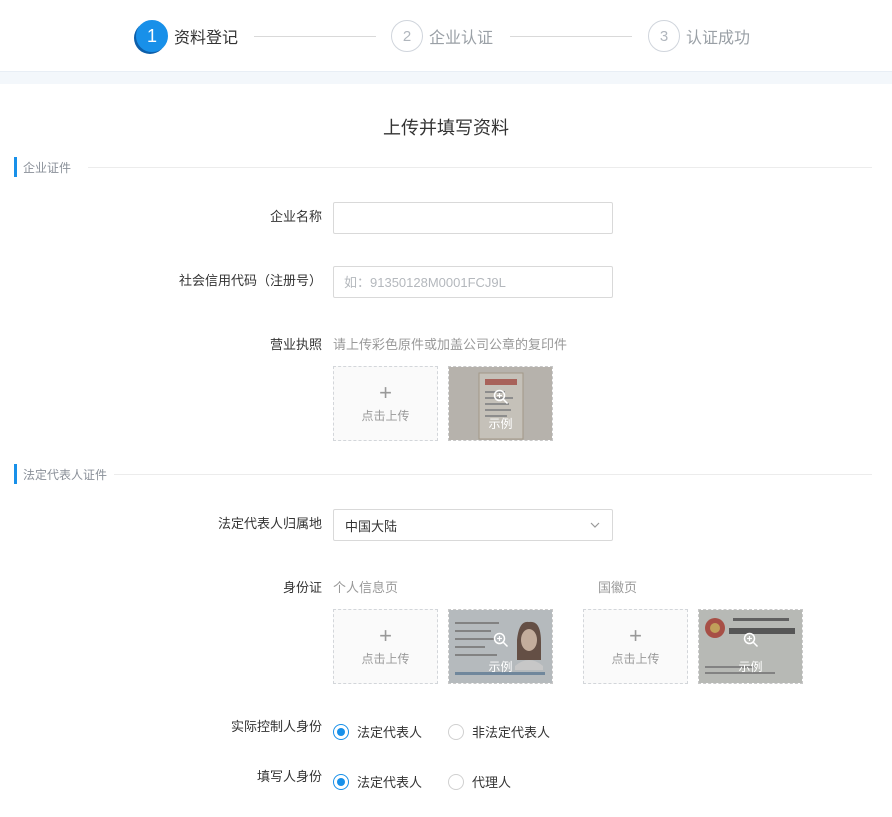  What do you see at coordinates (473, 282) in the screenshot?
I see `credit-code-input` at bounding box center [473, 282].